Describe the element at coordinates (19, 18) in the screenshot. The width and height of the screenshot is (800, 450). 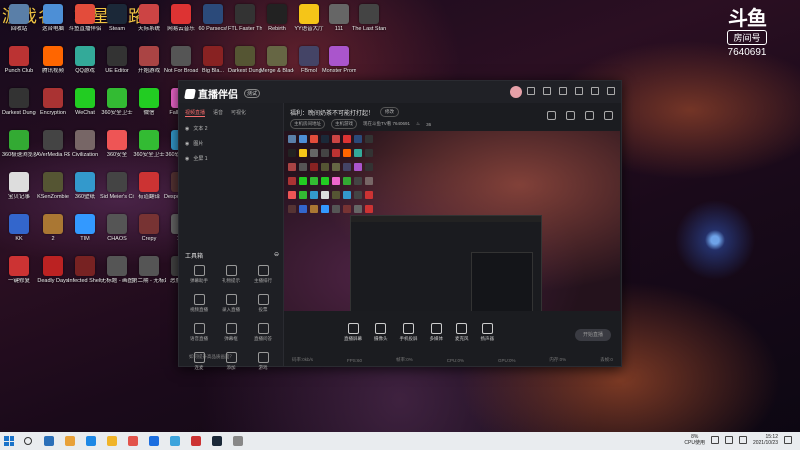
I see `desktop-icon: 回收站` at that location.